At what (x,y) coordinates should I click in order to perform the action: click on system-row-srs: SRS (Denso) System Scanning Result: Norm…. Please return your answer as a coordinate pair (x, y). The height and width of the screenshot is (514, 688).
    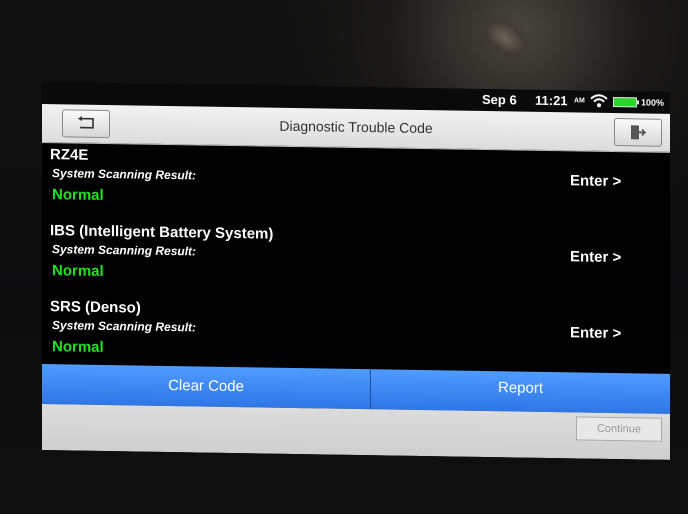
    Looking at the image, I should click on (356, 334).